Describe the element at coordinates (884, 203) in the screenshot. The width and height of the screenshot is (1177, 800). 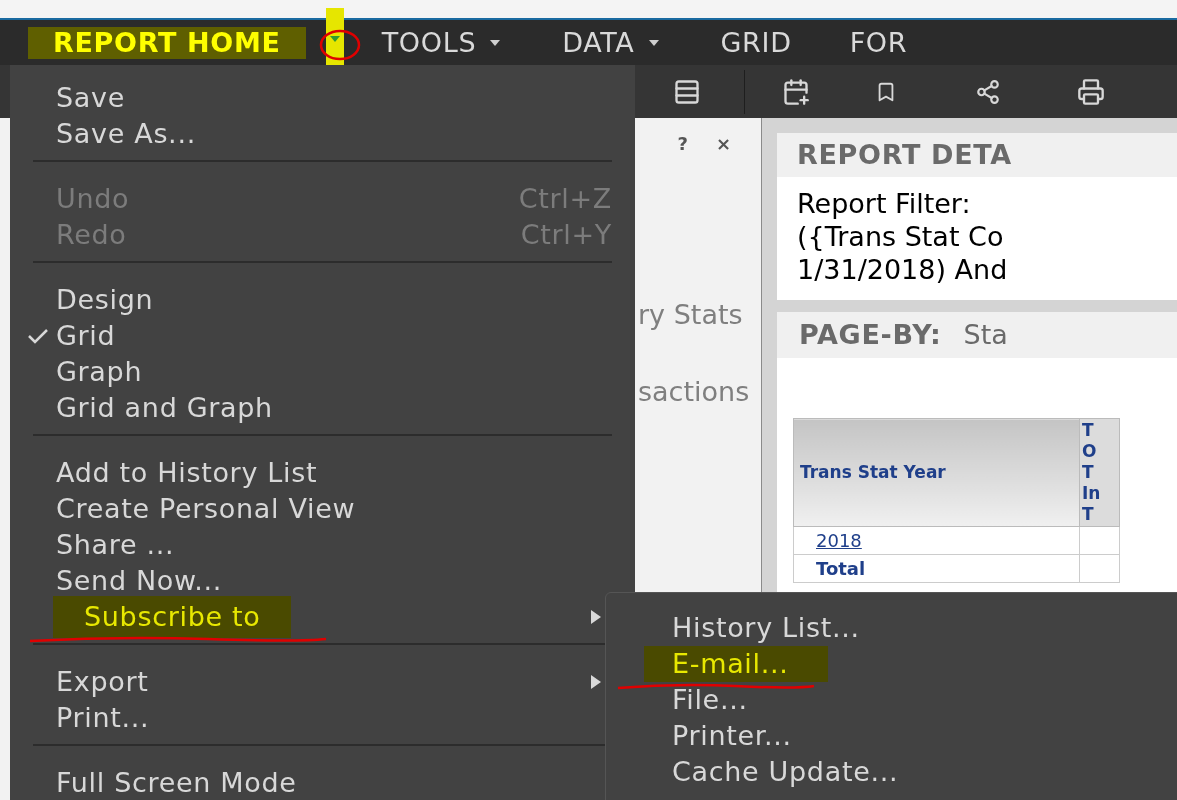
I see `filter-text: Report Filter:` at that location.